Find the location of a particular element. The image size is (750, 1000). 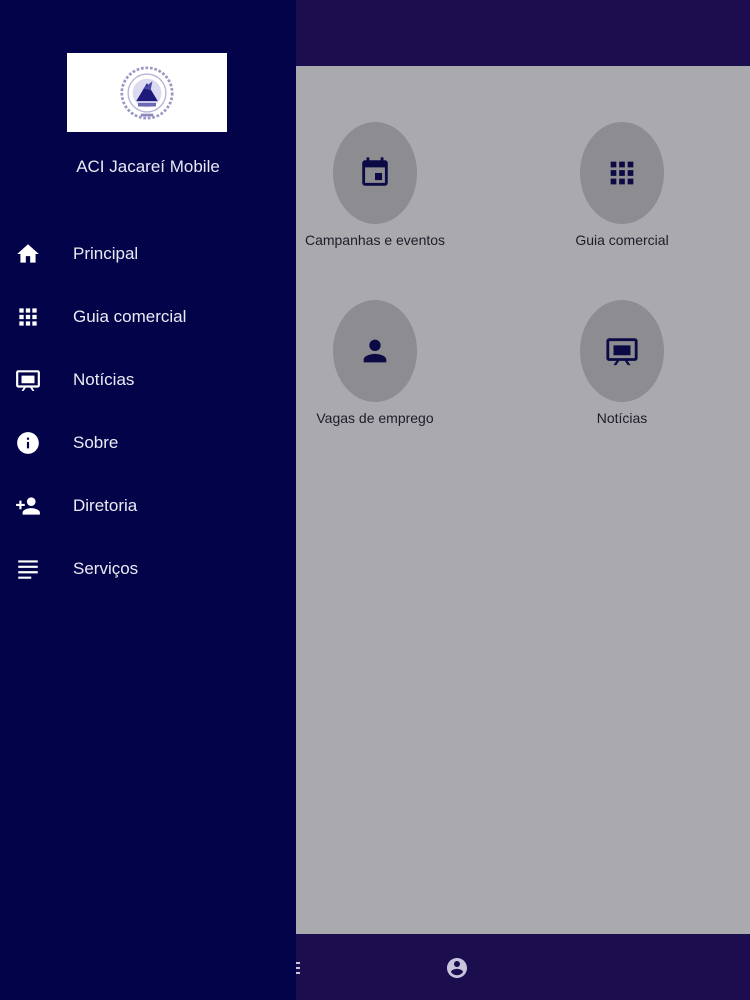

app-logo is located at coordinates (147, 92).